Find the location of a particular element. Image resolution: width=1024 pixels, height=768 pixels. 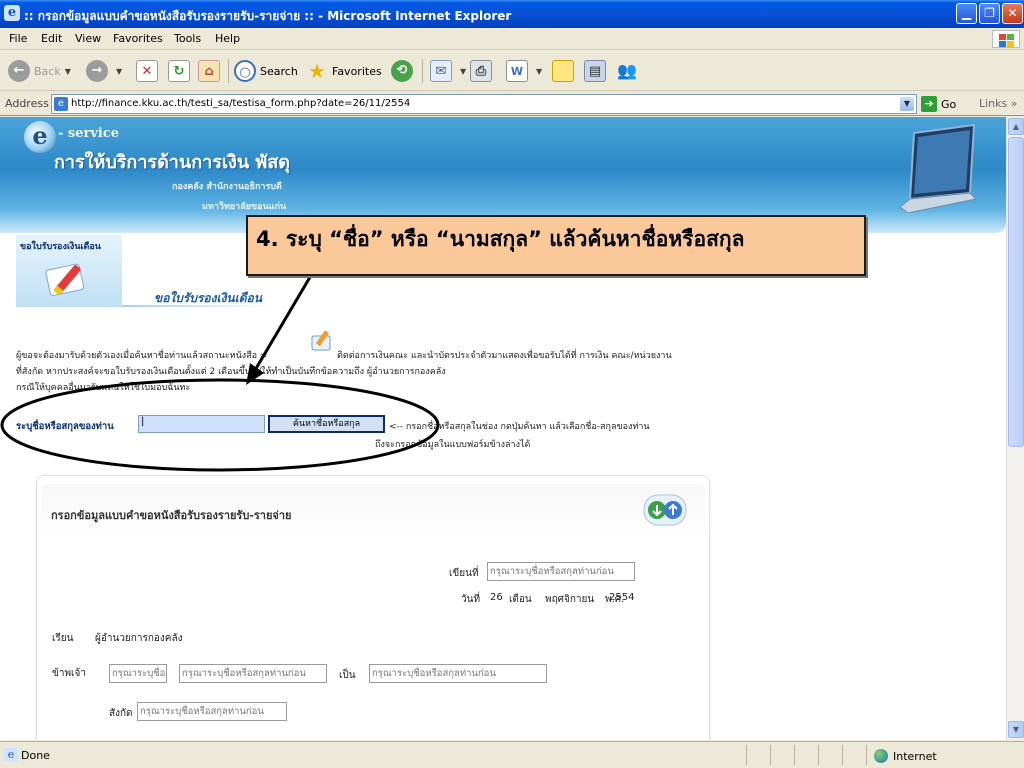

research-icon: ▤ is located at coordinates (595, 71).